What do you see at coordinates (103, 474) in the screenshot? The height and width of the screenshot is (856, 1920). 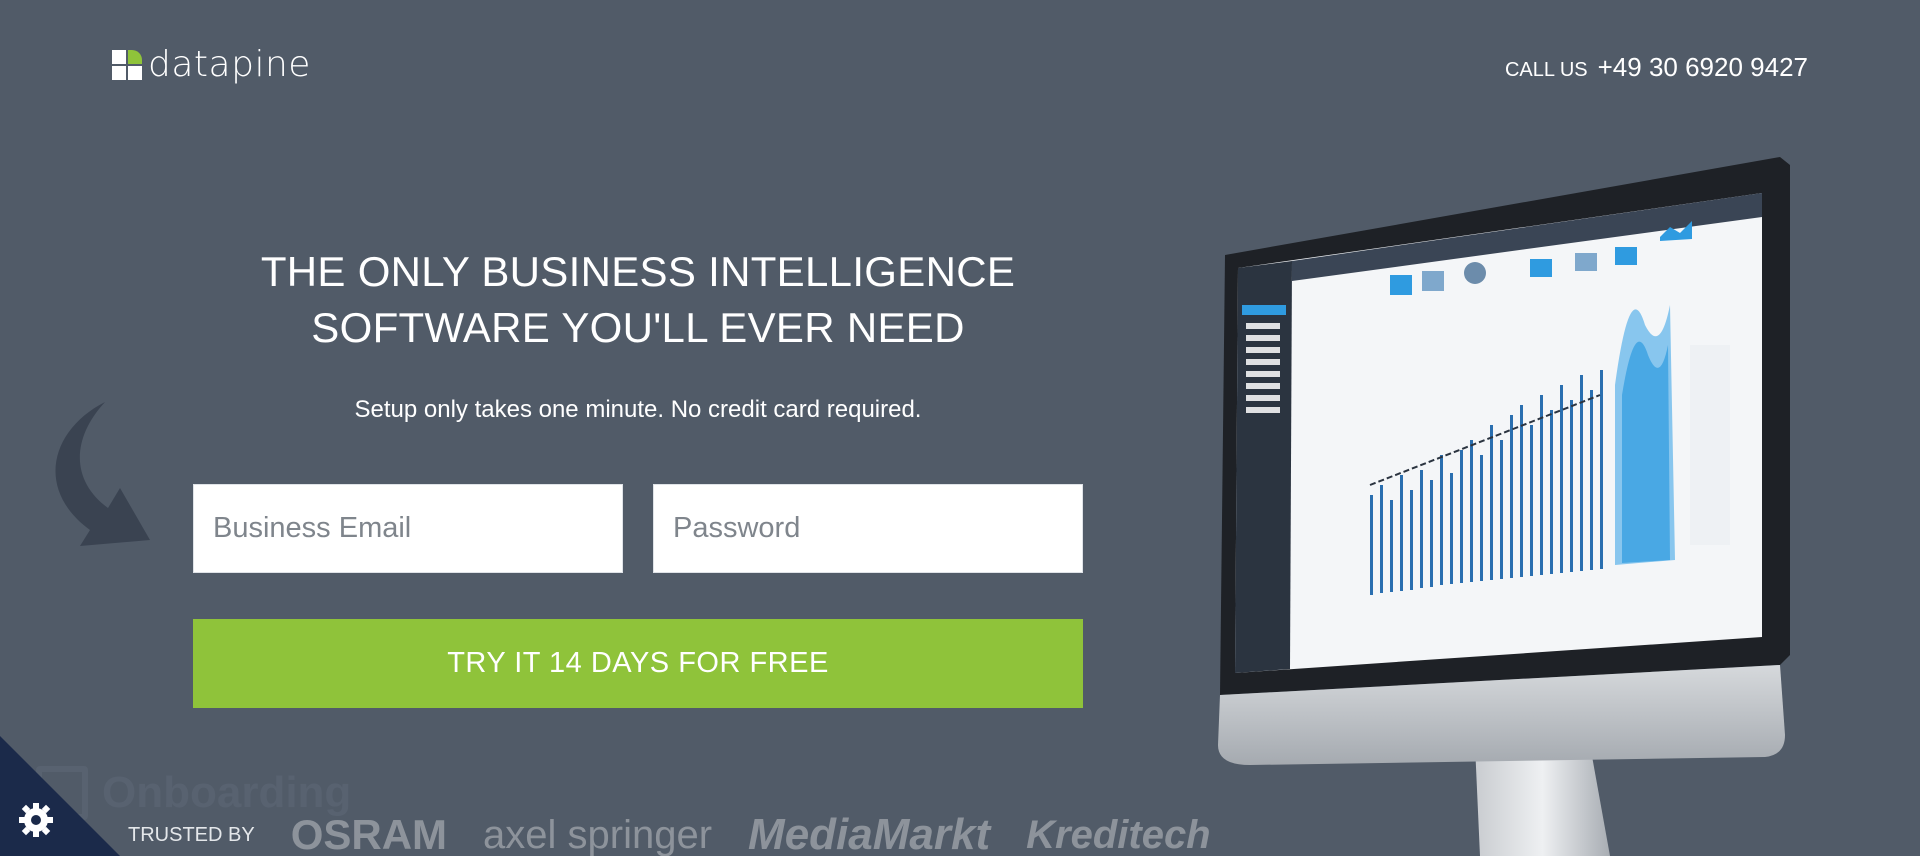 I see `curved-arrow-icon` at bounding box center [103, 474].